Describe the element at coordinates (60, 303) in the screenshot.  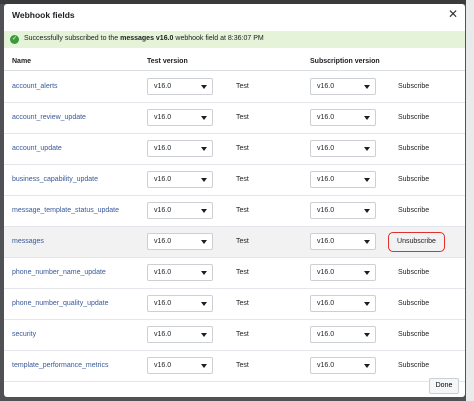
I see `field-name-link: phone_number_quality_update` at that location.